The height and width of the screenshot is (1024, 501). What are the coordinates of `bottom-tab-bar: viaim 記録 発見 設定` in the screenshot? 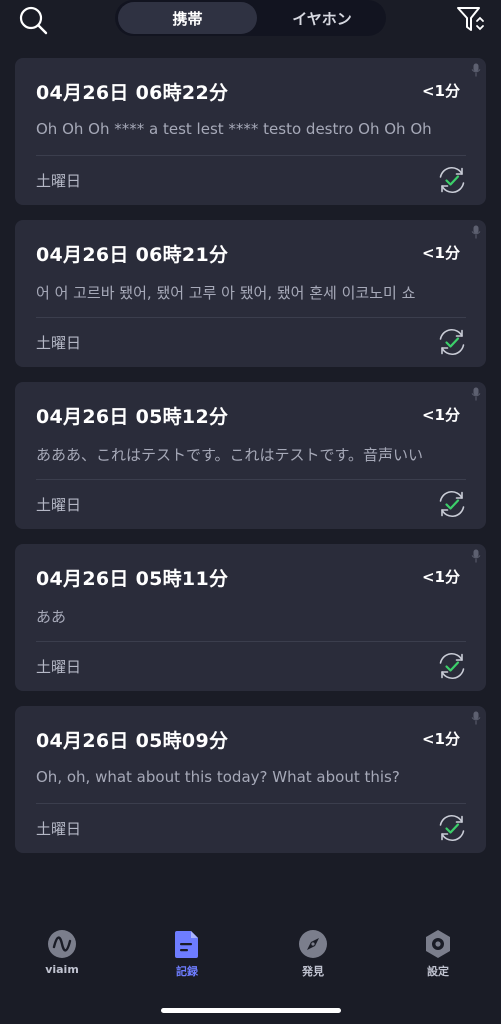 It's located at (250, 955).